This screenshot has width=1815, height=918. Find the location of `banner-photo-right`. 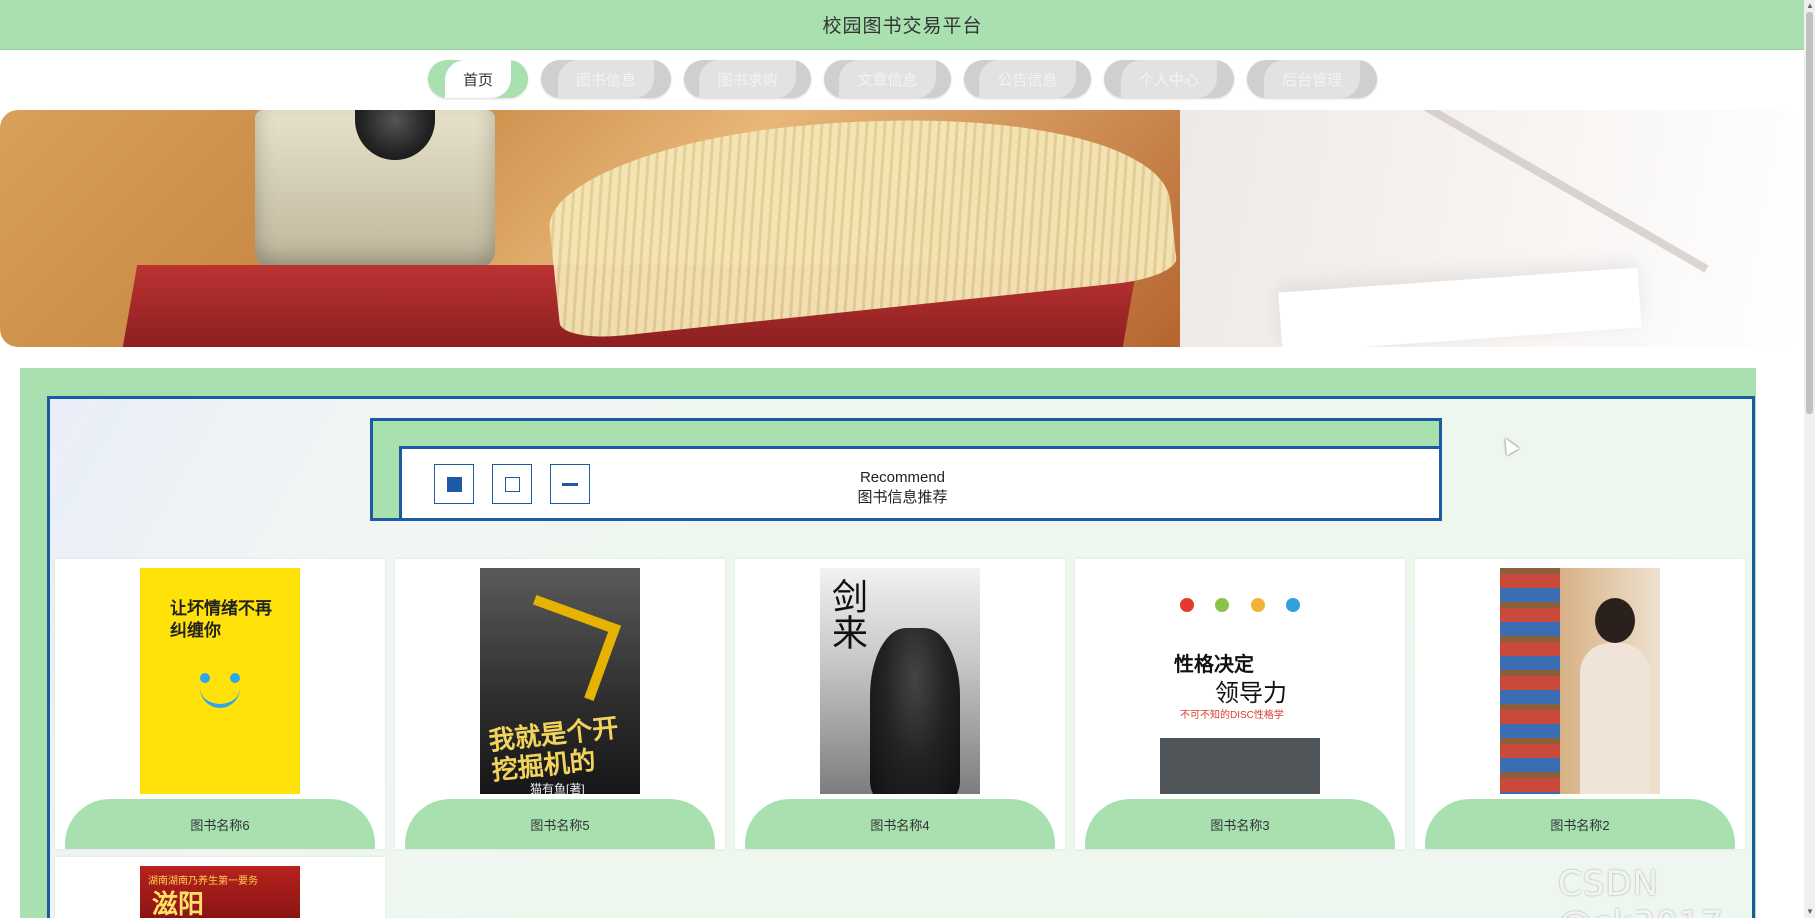

banner-photo-right is located at coordinates (1490, 228).